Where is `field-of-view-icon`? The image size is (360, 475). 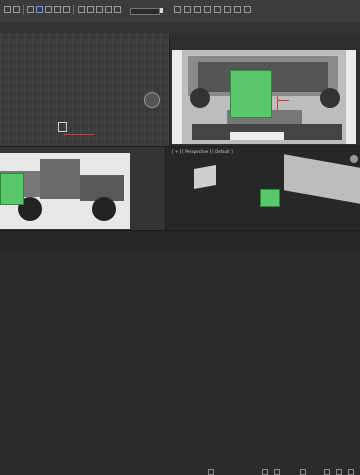 field-of-view-icon is located at coordinates (303, 472).